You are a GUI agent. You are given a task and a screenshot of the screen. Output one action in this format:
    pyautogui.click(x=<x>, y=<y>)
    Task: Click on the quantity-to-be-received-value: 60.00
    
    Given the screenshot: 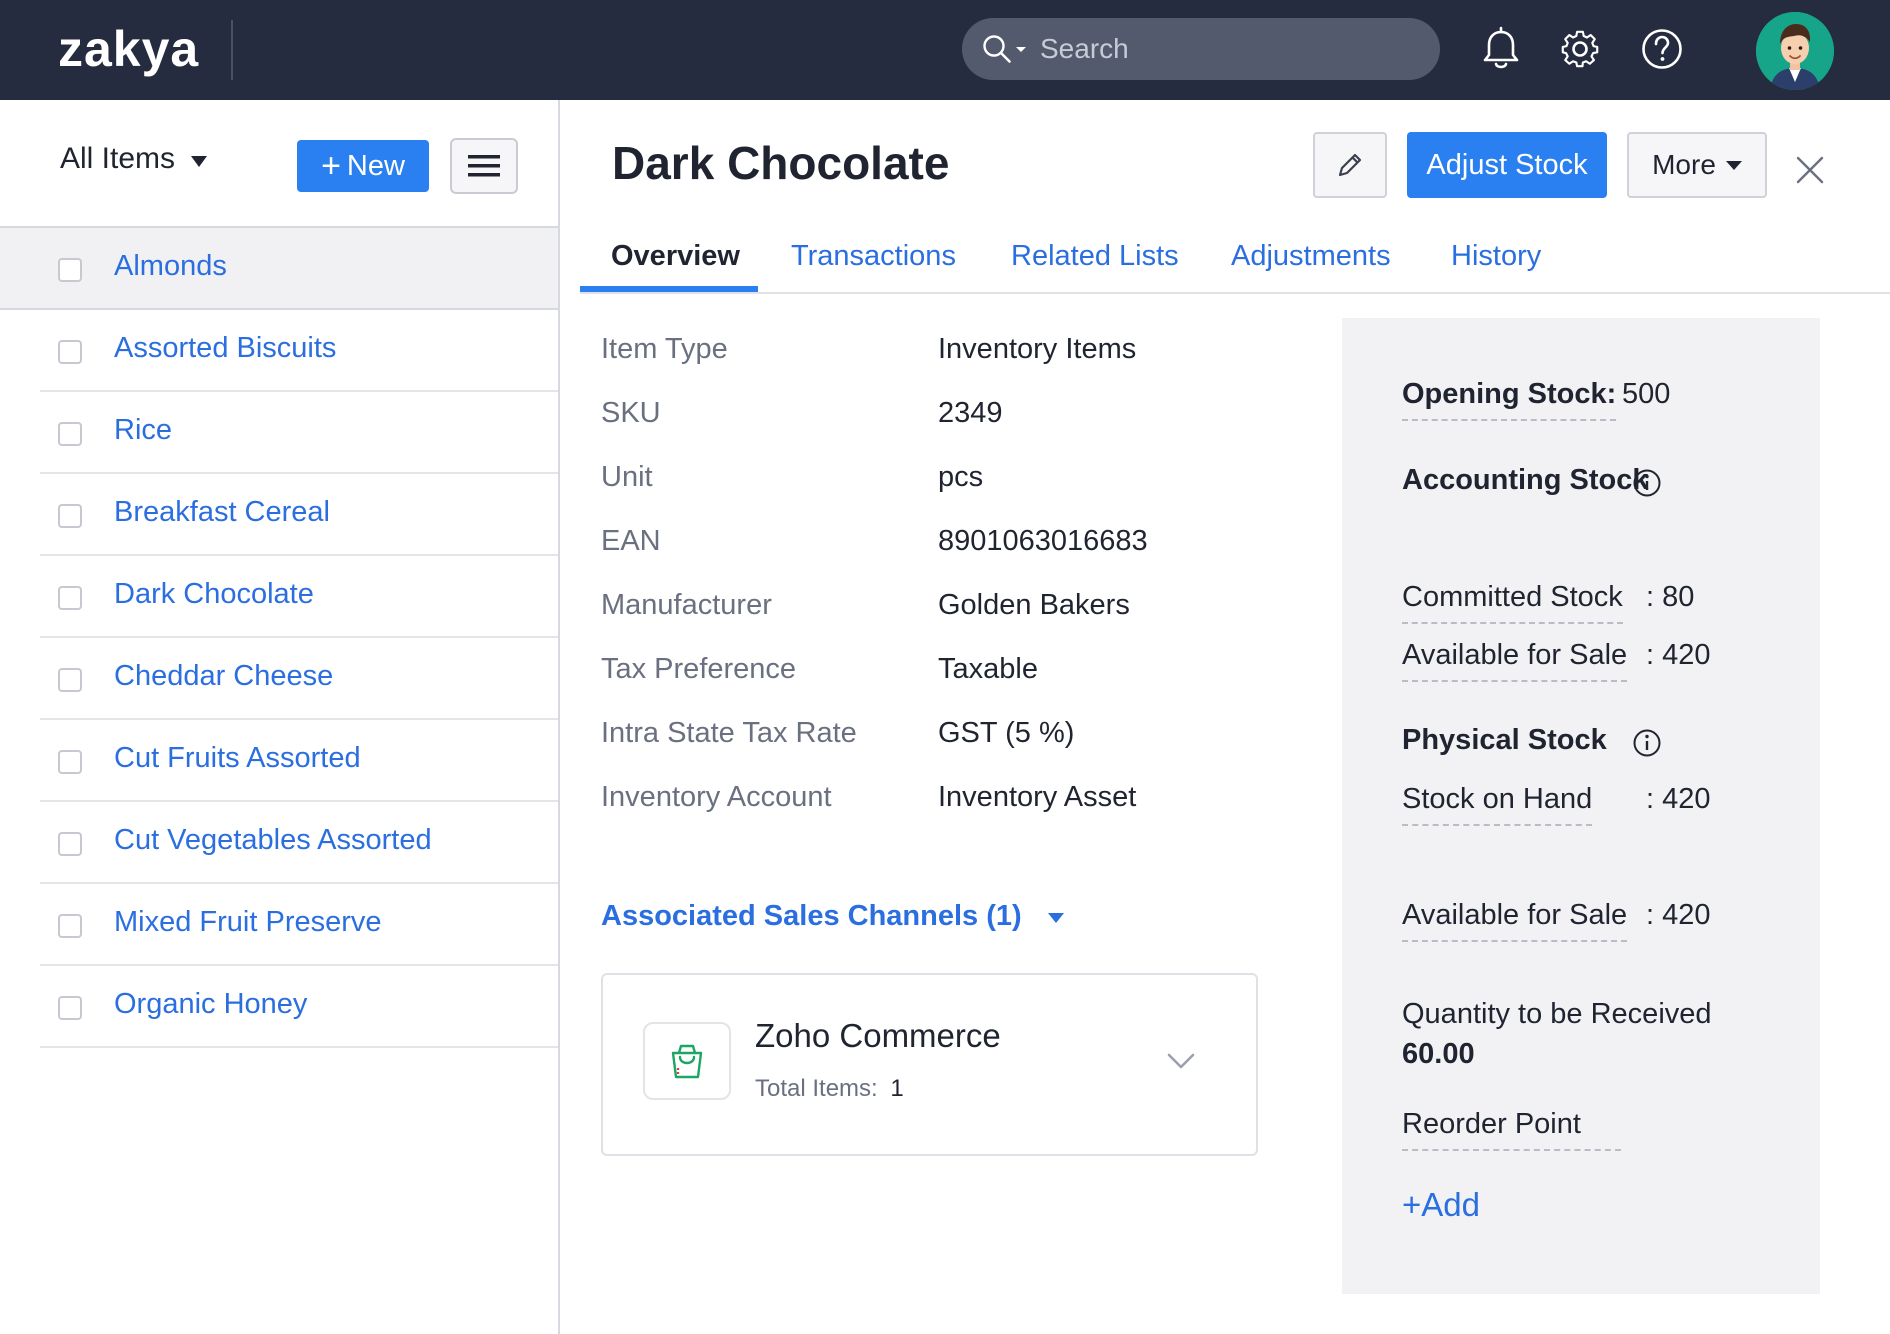 What is the action you would take?
    pyautogui.click(x=1438, y=1054)
    